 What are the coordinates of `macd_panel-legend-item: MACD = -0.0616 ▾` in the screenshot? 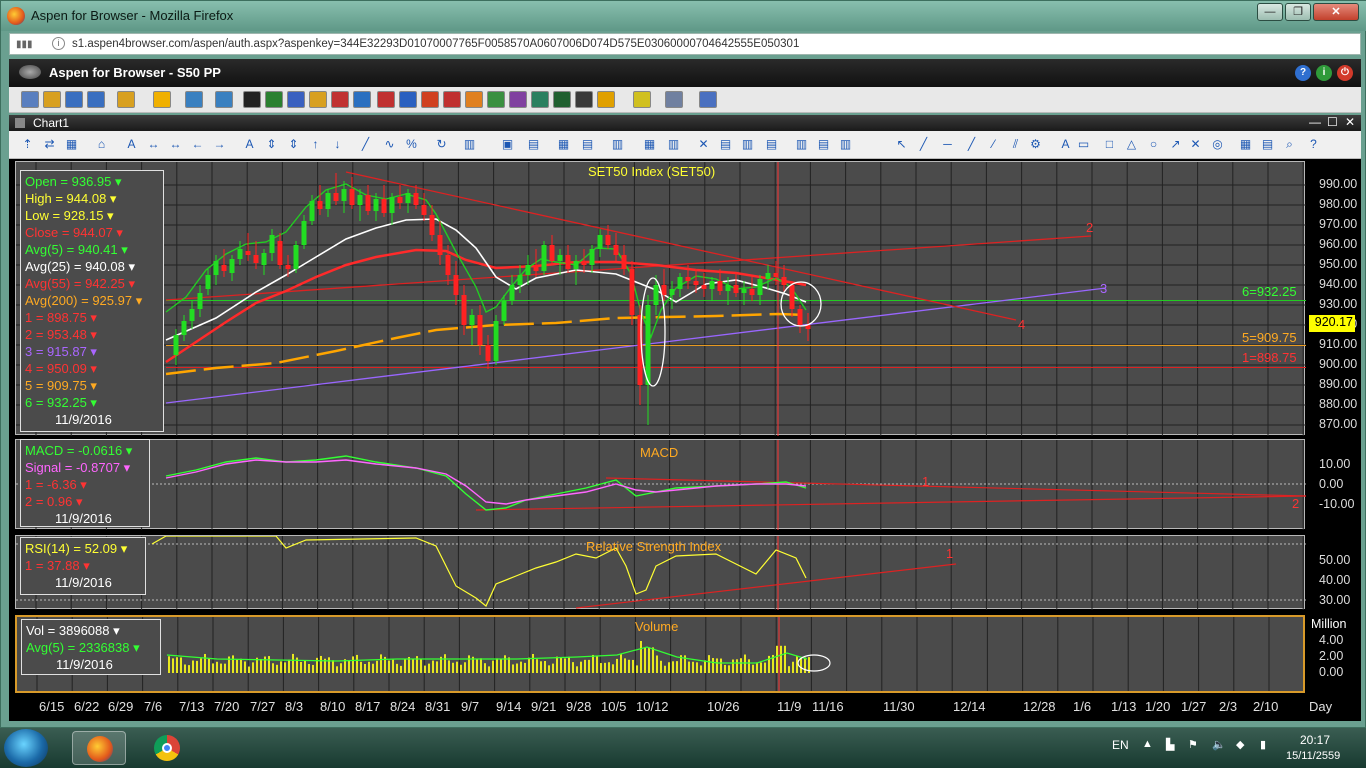 It's located at (85, 450).